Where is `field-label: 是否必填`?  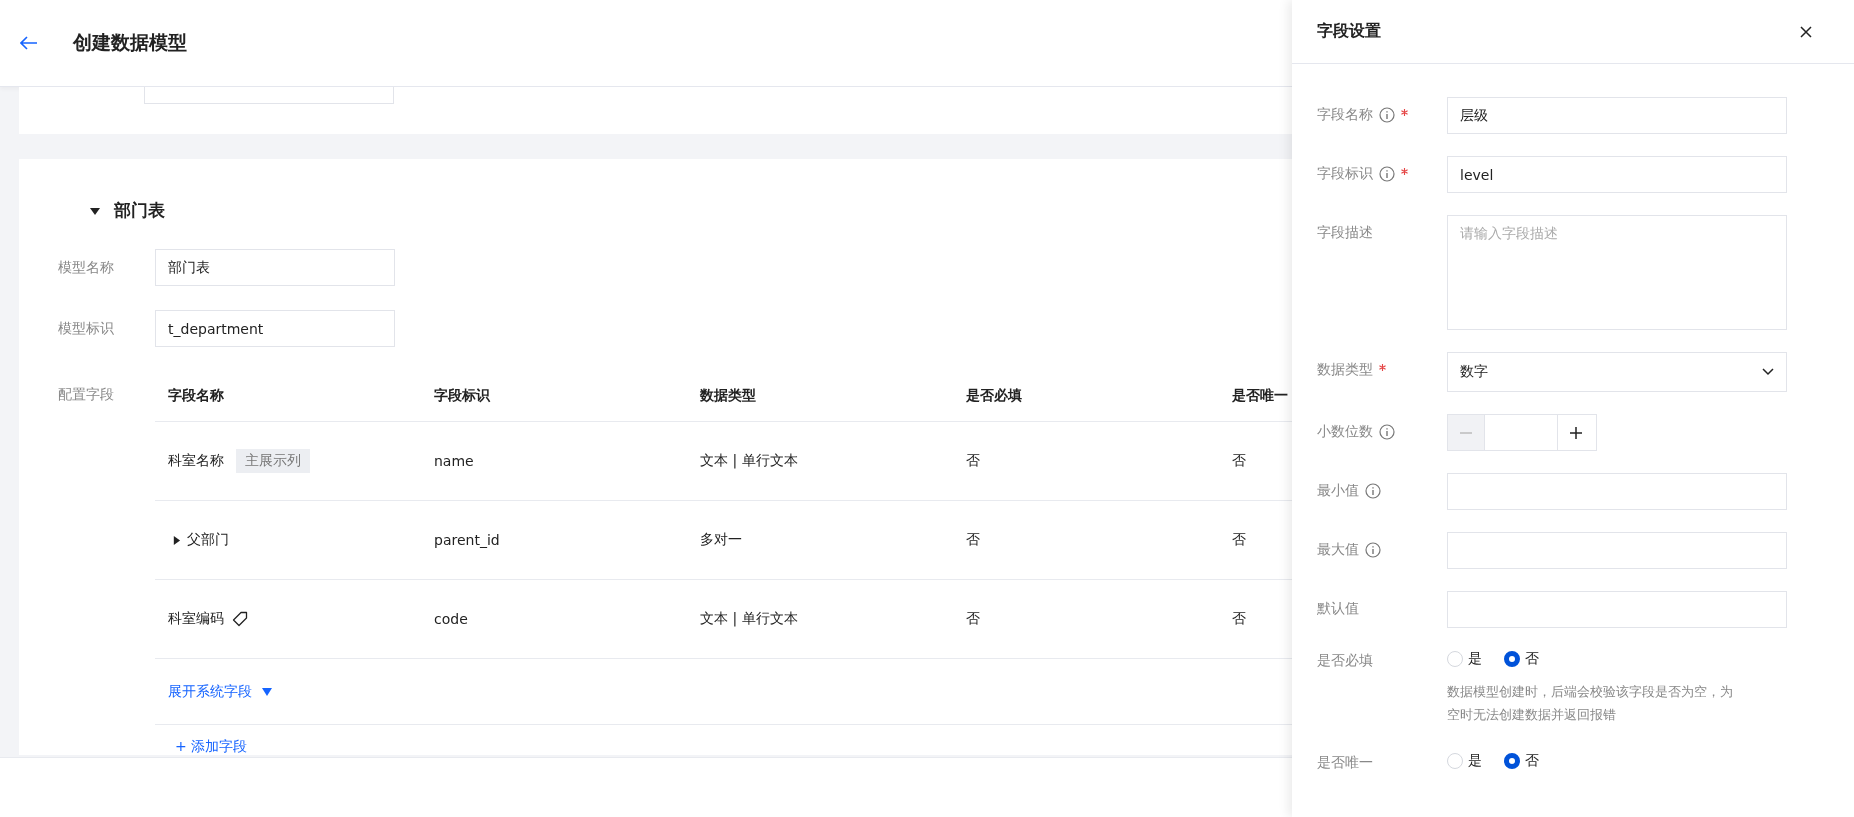
field-label: 是否必填 is located at coordinates (1345, 661).